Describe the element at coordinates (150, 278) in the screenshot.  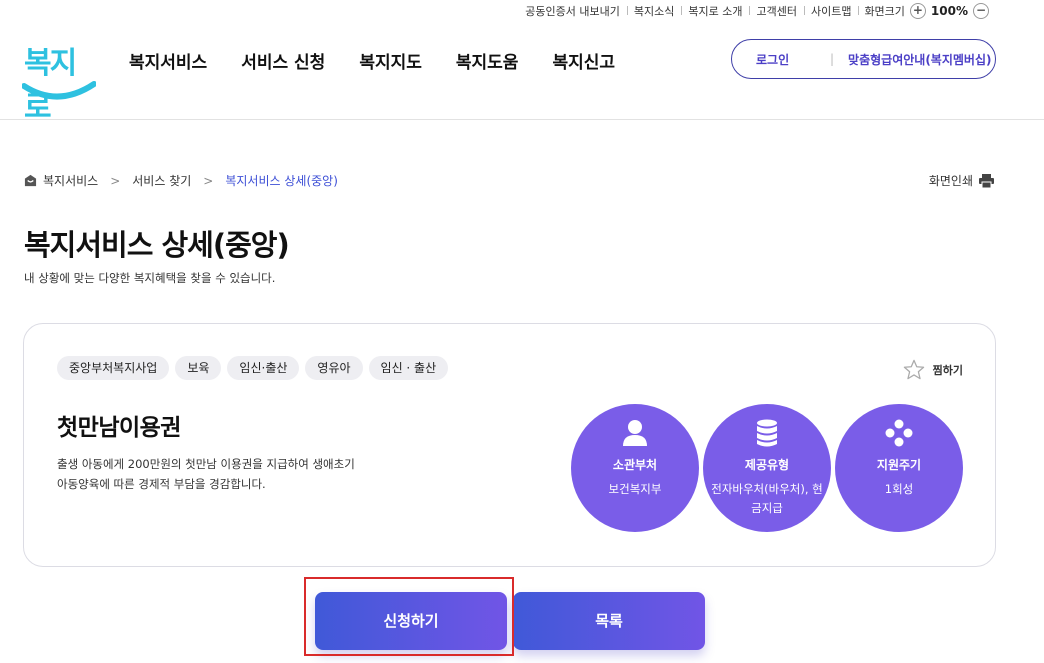
I see `page-subtitle: 내 상황에 맞는 다양한 복지혜택을 찾을 수 있습니다.` at that location.